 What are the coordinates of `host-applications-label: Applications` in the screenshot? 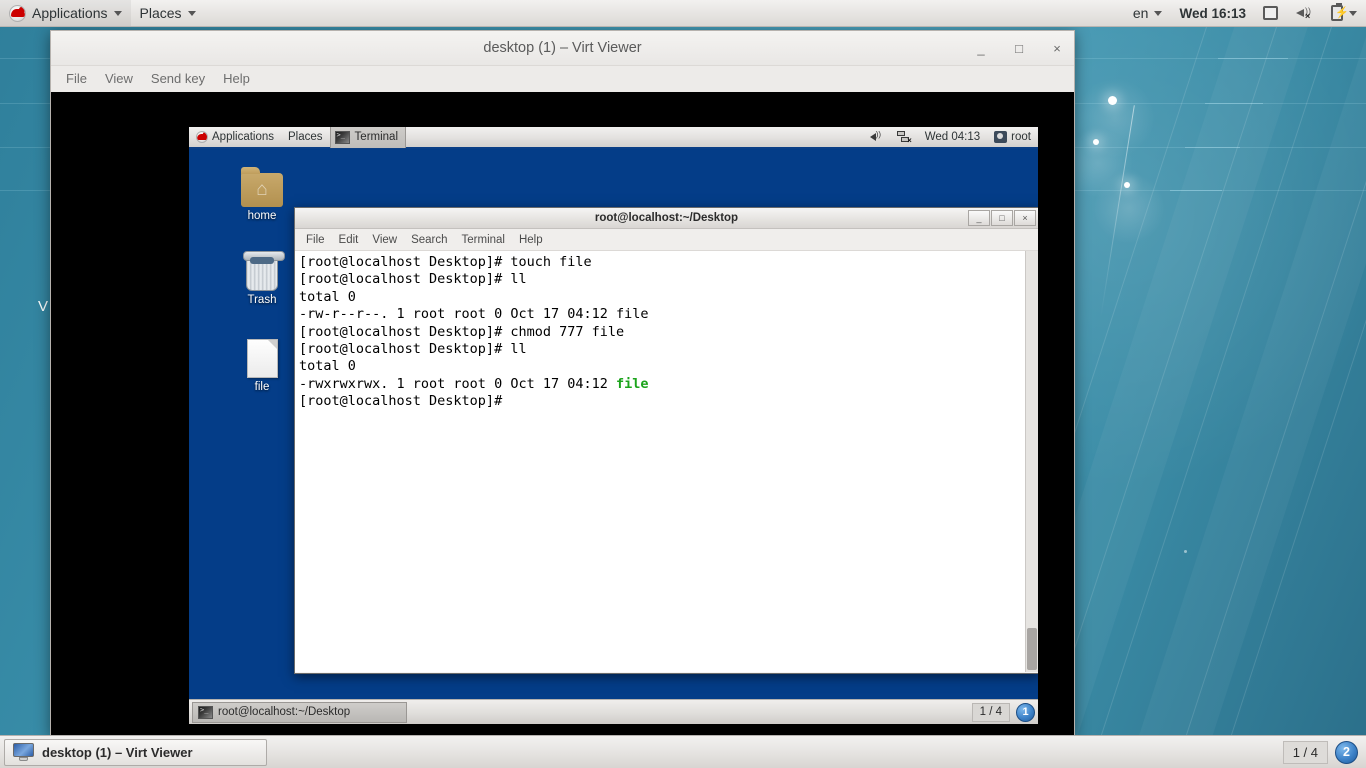 It's located at (70, 13).